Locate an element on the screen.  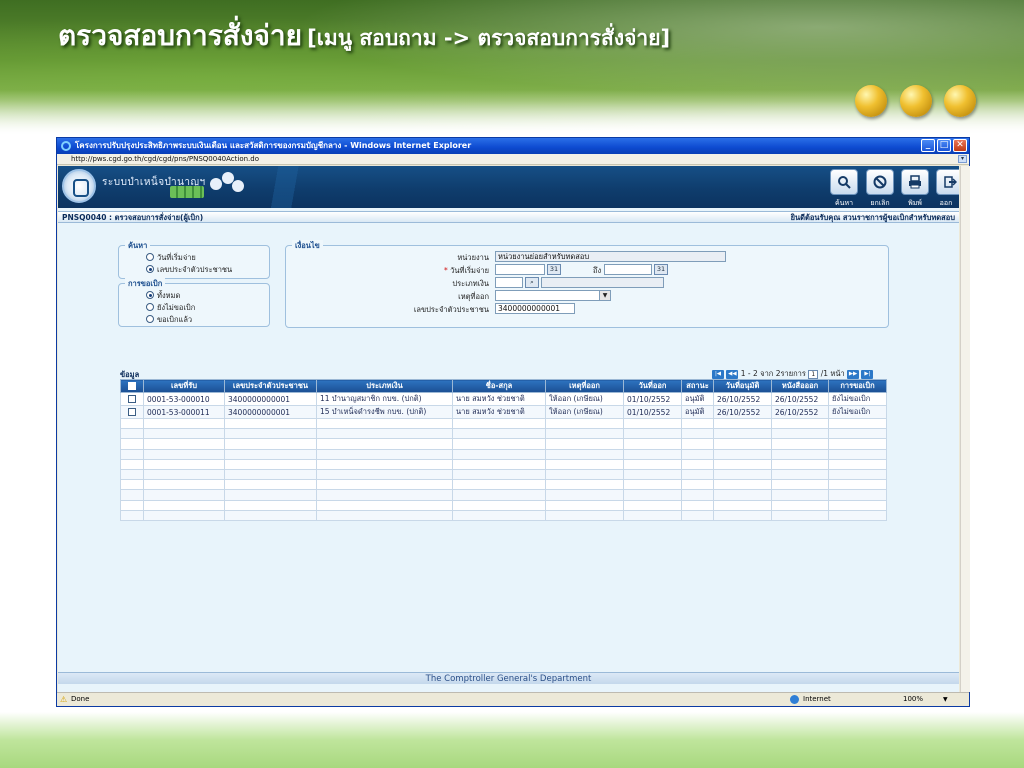
status-bar: ⚠ Done Internet 100% ▼ is located at coordinates (513, 699).